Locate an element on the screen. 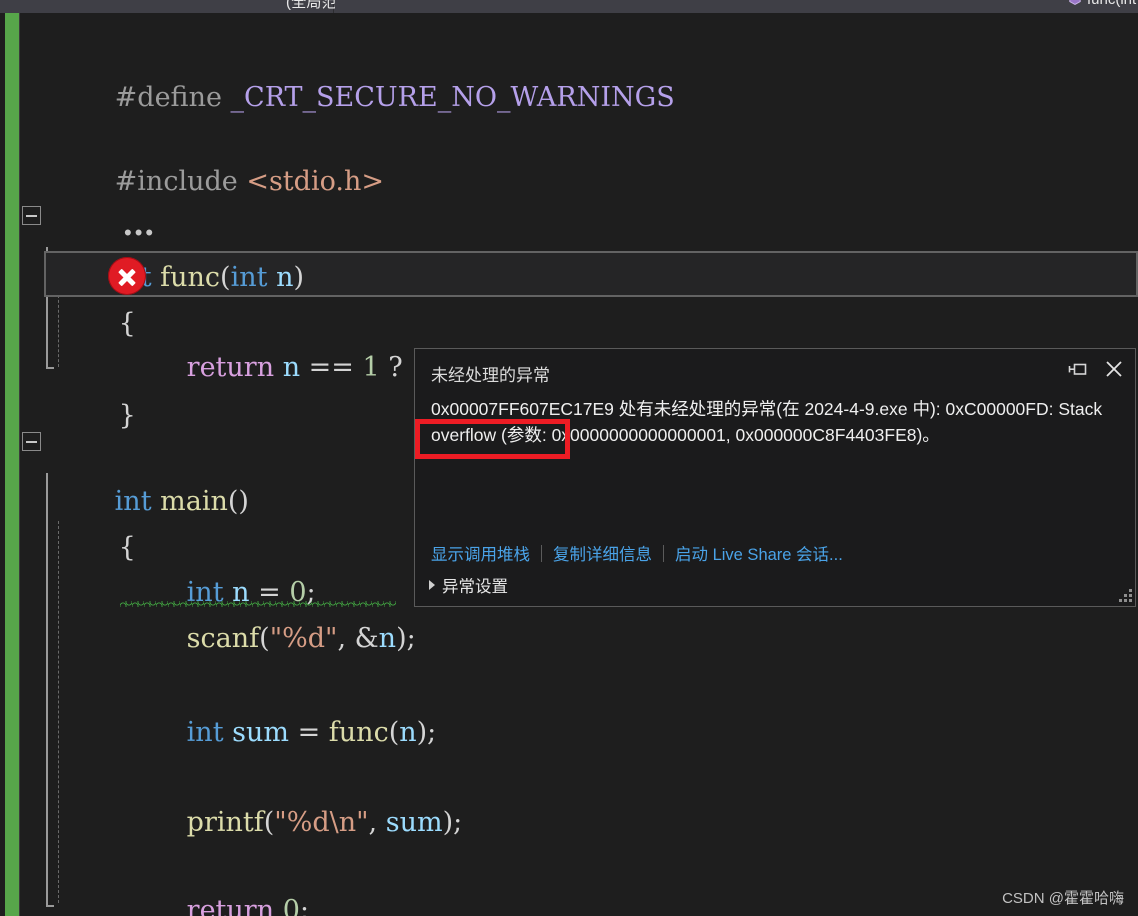  token-str-d: "%d" is located at coordinates (303, 638).